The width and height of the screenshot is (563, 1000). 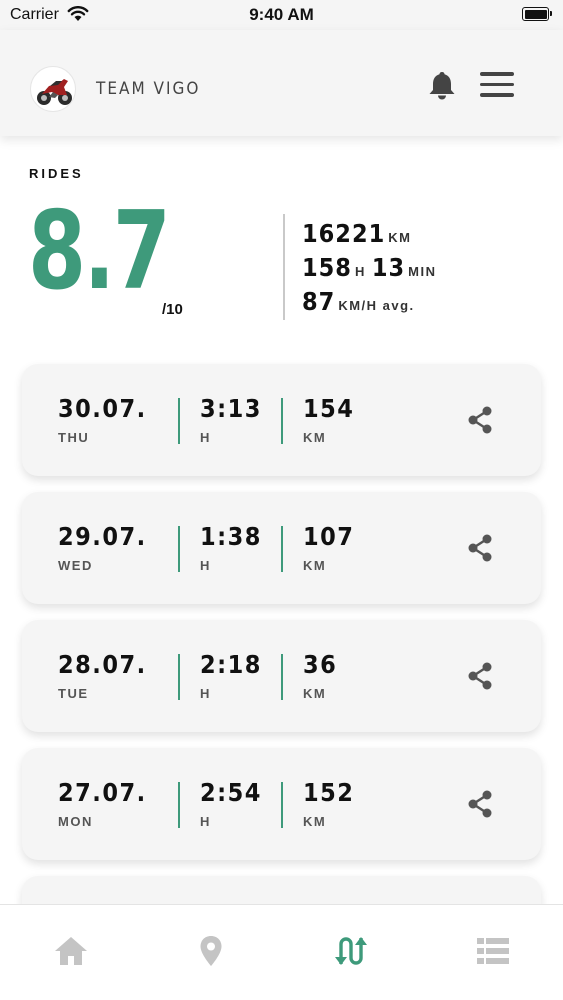 I want to click on ride-day: TUE, so click(x=73, y=693).